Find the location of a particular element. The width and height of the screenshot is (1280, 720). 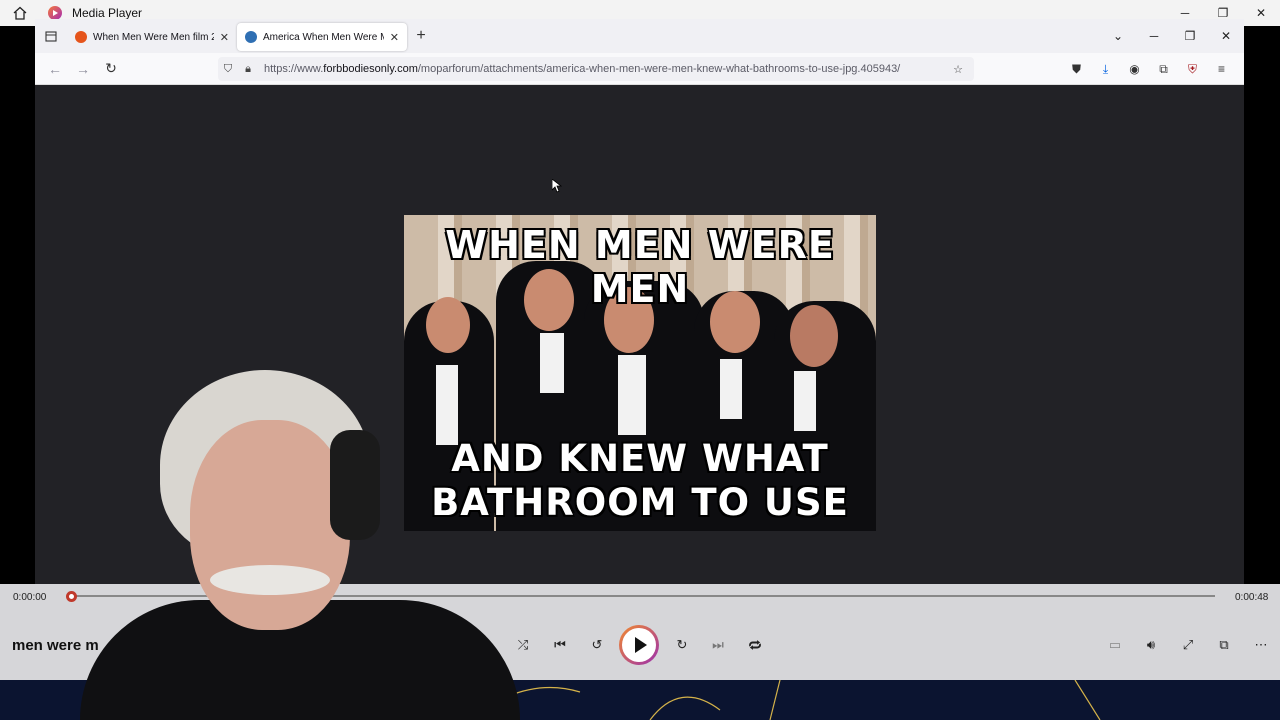

new-tab-icon: + is located at coordinates (421, 36).